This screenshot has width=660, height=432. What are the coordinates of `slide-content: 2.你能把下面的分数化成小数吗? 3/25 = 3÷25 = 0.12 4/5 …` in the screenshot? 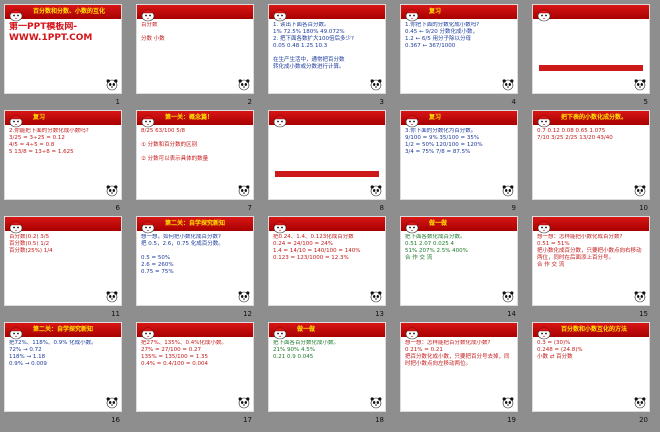 It's located at (49, 141).